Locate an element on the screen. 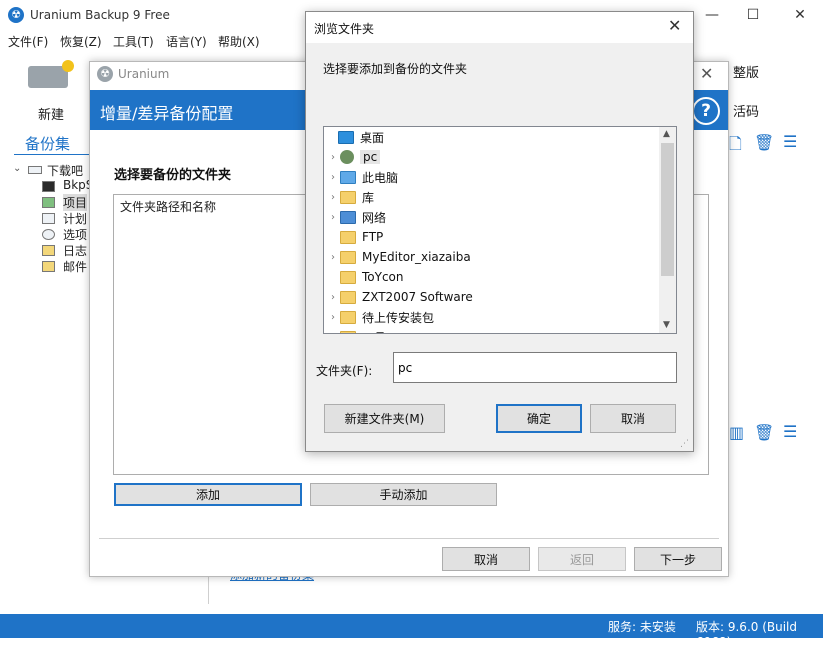  toolbar-new-label: 新建 is located at coordinates (51, 113).